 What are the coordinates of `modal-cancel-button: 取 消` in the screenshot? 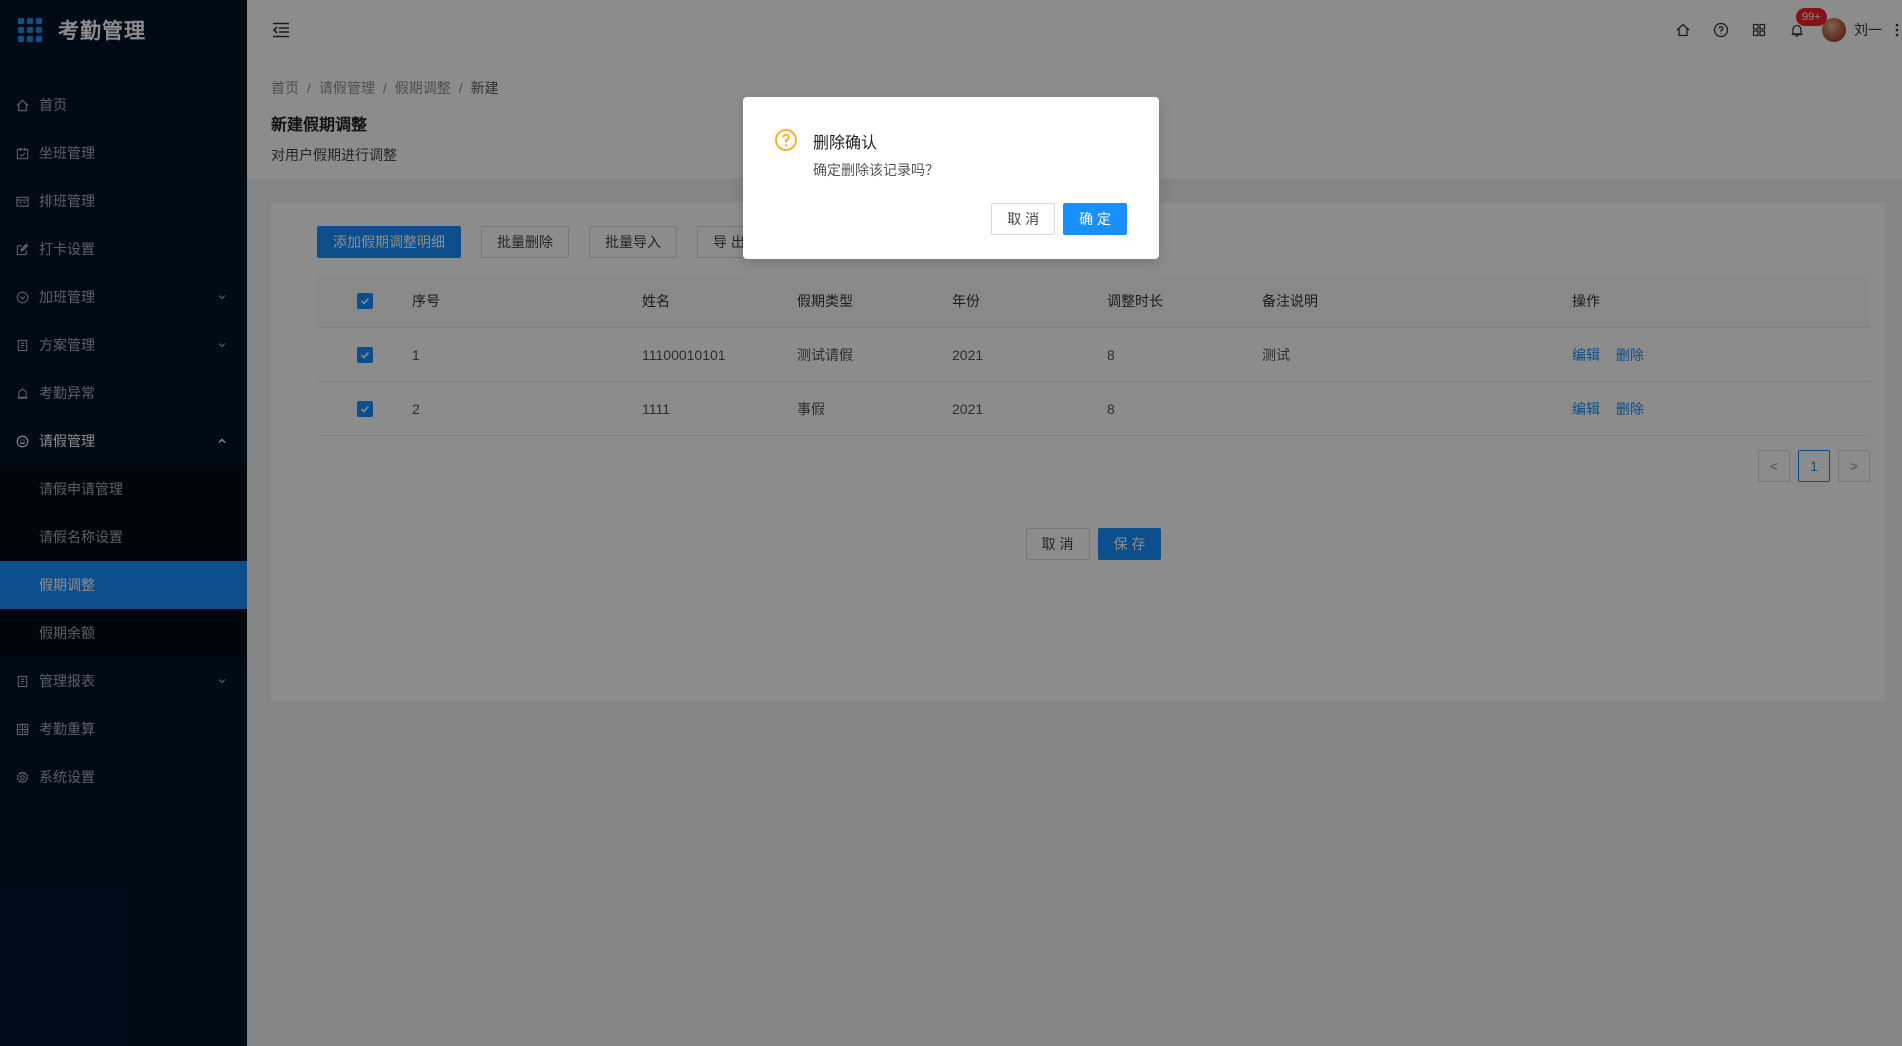 It's located at (1023, 219).